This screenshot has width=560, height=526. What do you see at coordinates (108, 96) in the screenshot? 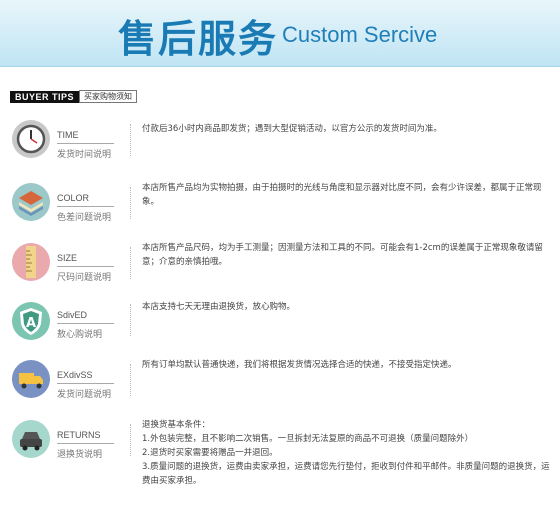
I see `buyer-tips-title: 买家购物须知` at bounding box center [108, 96].